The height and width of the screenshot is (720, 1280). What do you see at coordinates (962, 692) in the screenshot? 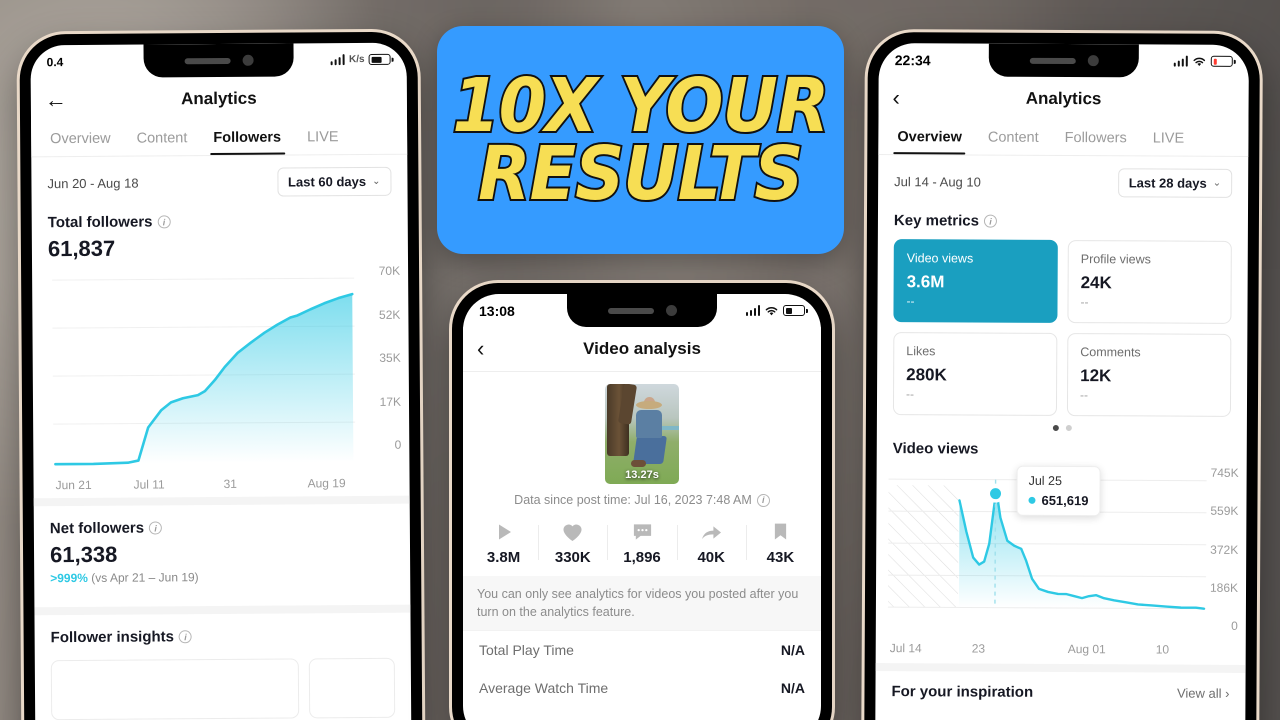
I see `inspiration-heading: For your inspiration` at bounding box center [962, 692].